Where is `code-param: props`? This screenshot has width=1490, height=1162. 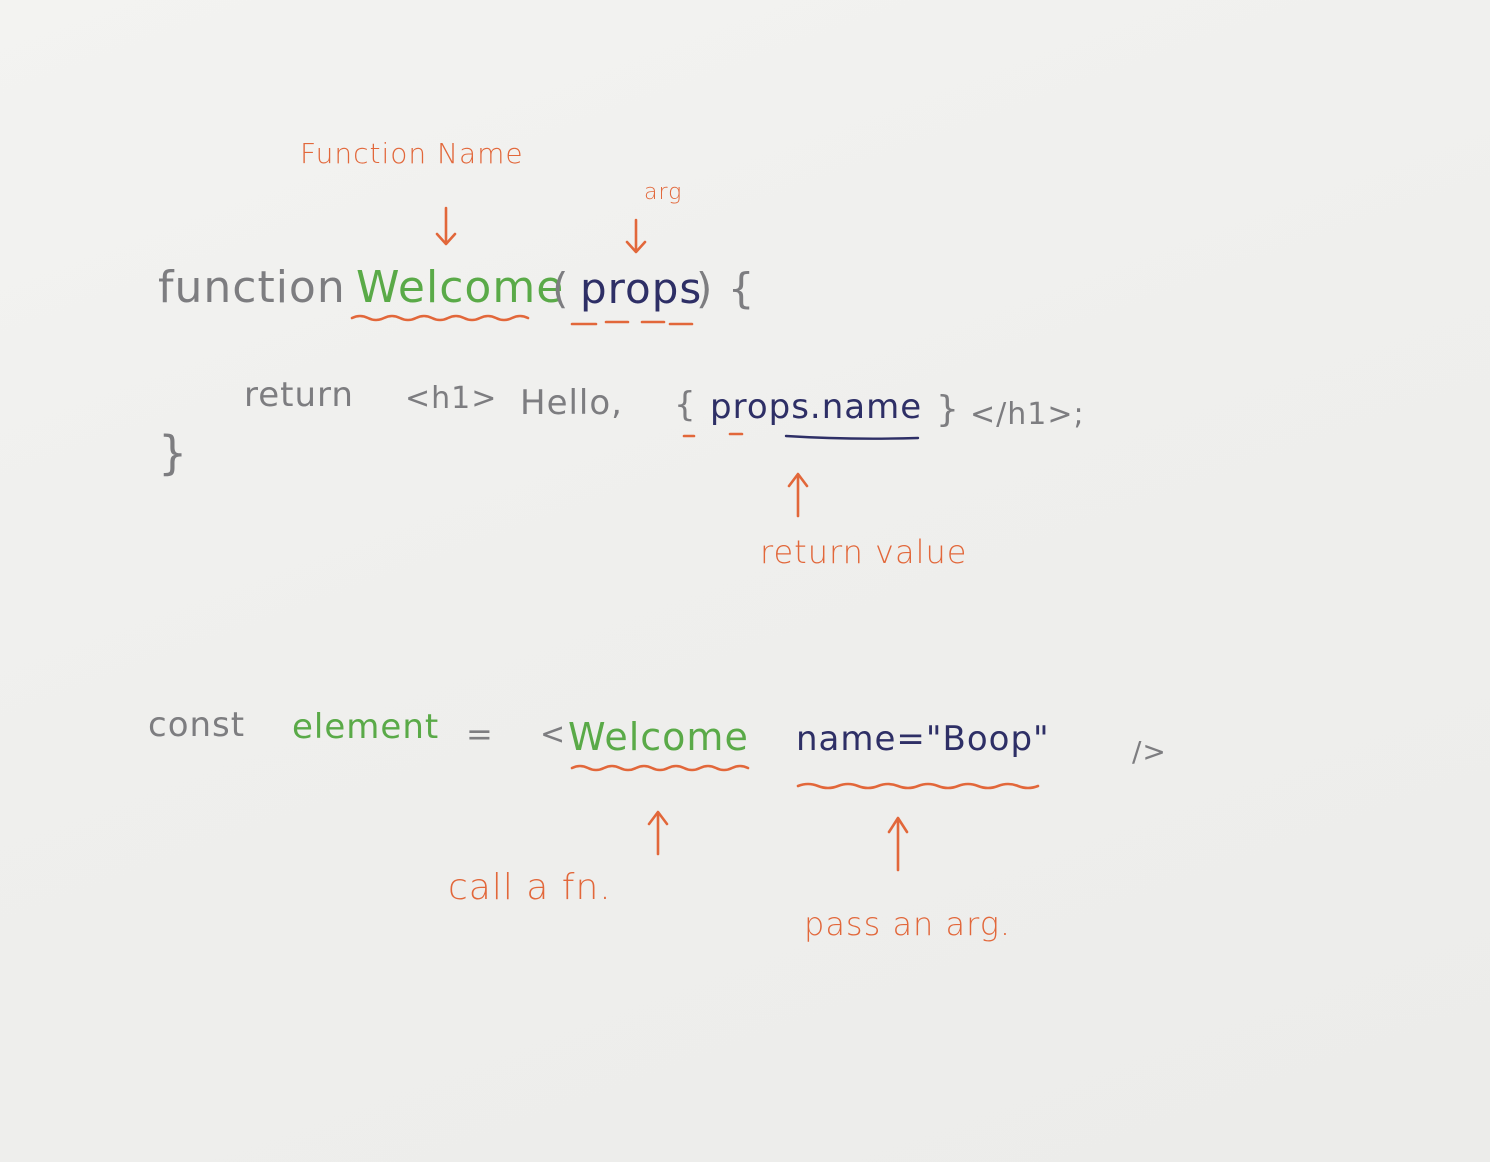 code-param: props is located at coordinates (641, 288).